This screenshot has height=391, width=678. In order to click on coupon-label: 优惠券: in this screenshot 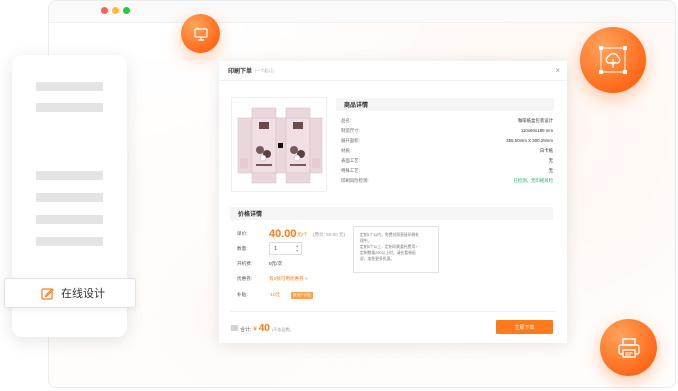, I will do `click(245, 278)`.